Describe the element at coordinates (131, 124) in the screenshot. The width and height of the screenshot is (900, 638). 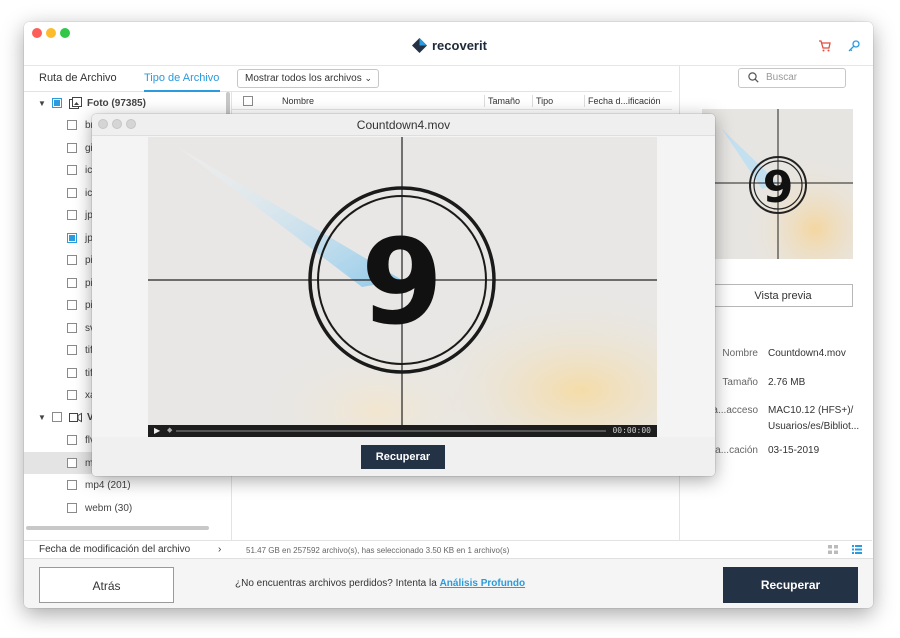
I see `dialog-zoom-button` at that location.